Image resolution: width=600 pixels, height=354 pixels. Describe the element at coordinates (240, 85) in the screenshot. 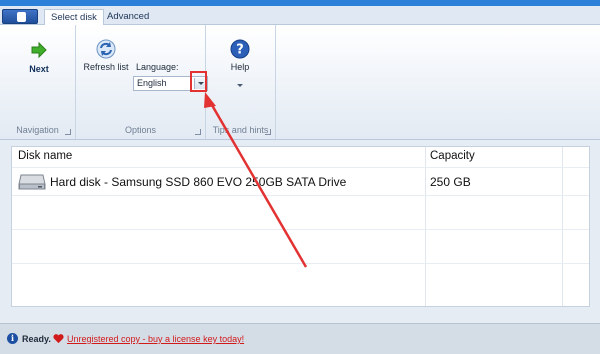

I see `help-chevron-down-icon` at that location.